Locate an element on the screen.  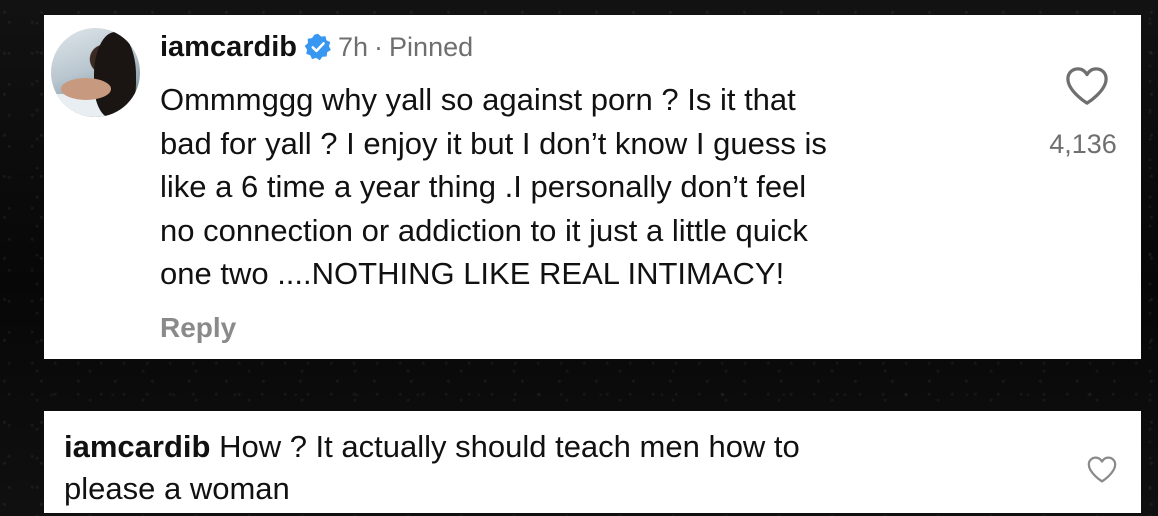
comment-time: 7h is located at coordinates (353, 46).